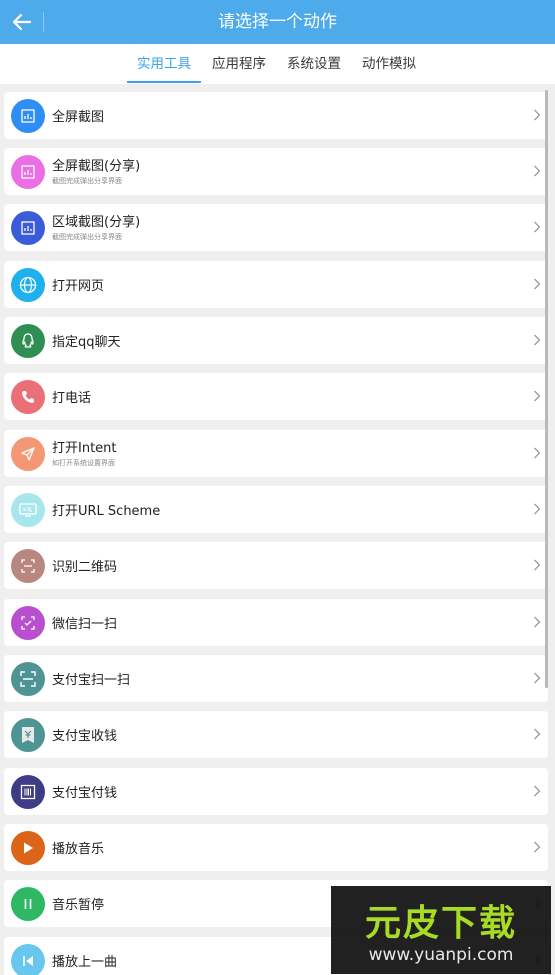  Describe the element at coordinates (546, 389) in the screenshot. I see `scrollbar` at that location.